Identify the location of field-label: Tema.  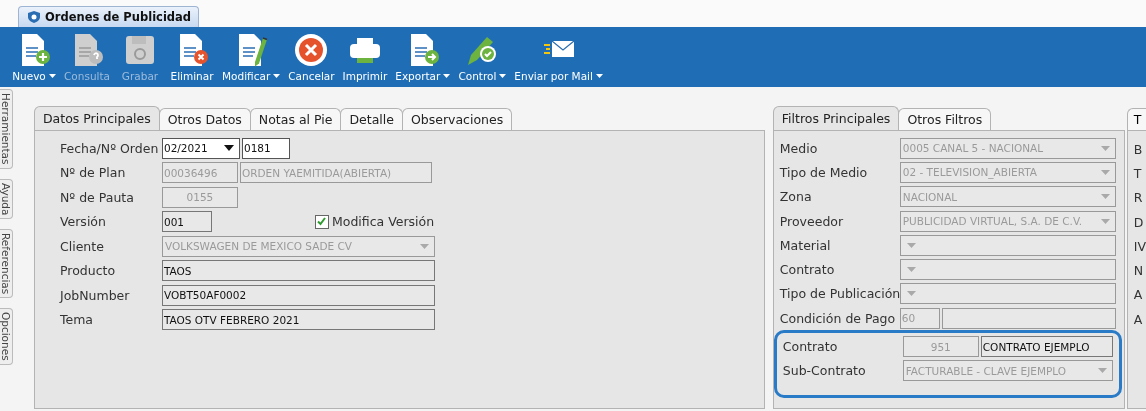
(76, 320).